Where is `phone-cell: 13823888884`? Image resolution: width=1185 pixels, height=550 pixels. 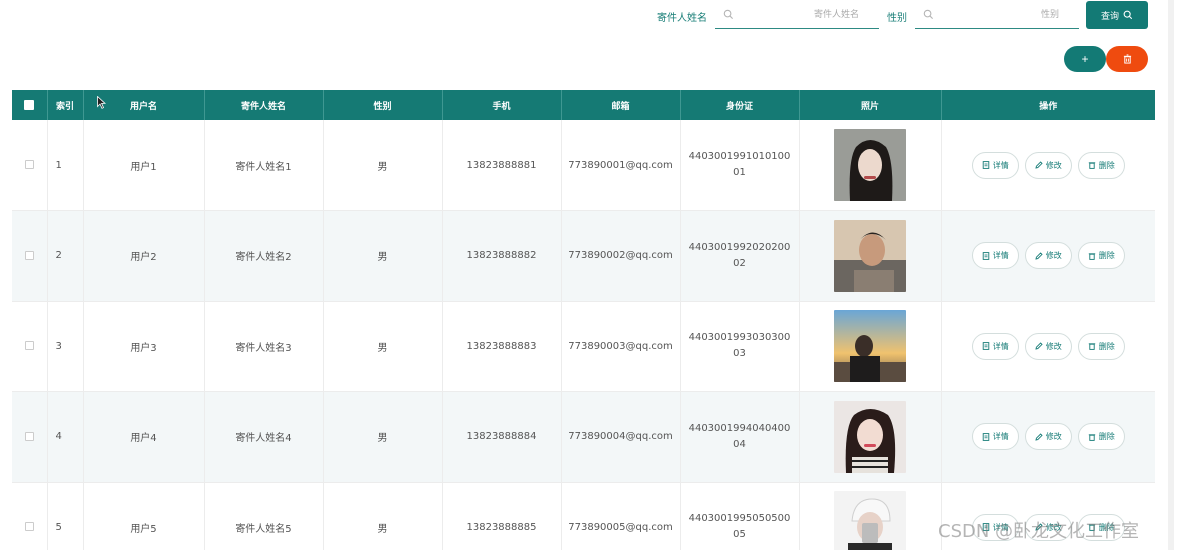 phone-cell: 13823888884 is located at coordinates (502, 437).